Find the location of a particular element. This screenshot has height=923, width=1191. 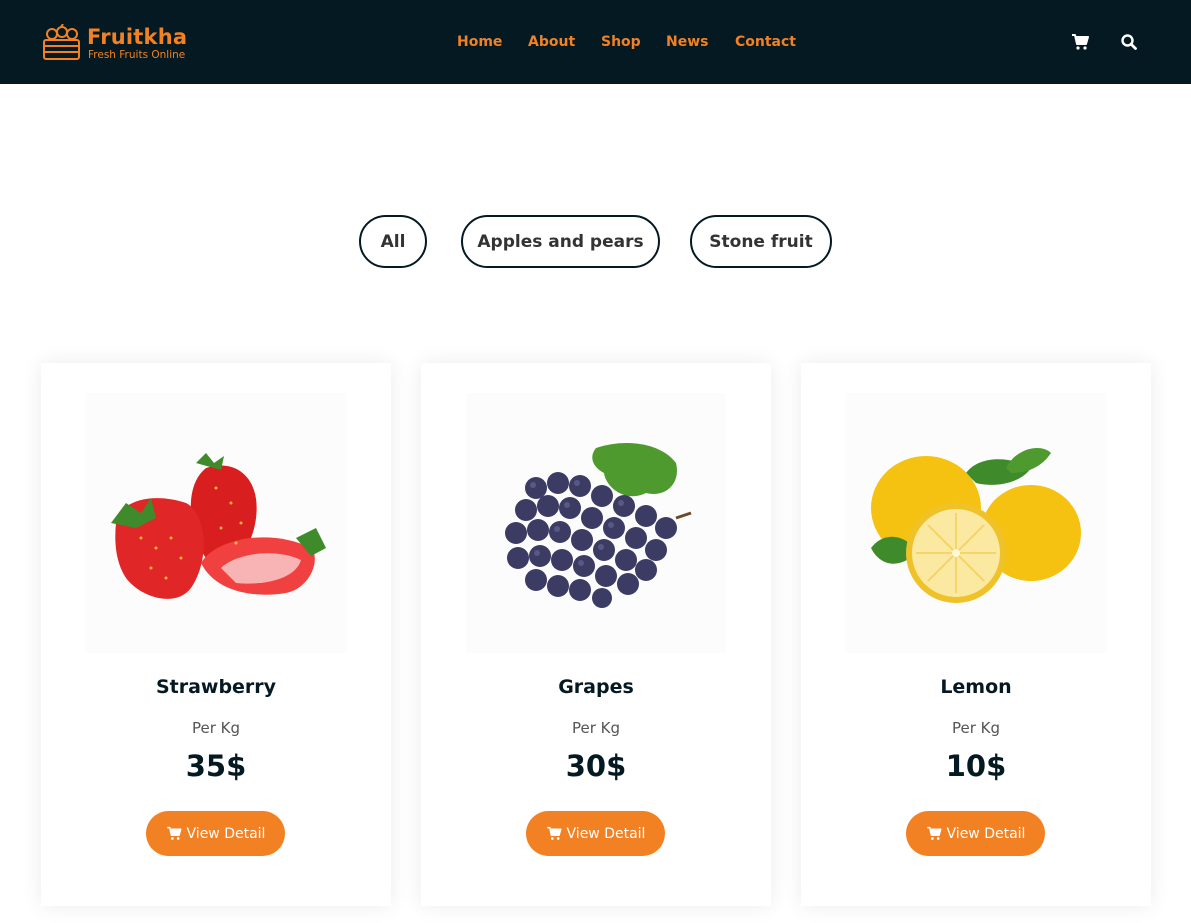

search-icon is located at coordinates (1129, 42).